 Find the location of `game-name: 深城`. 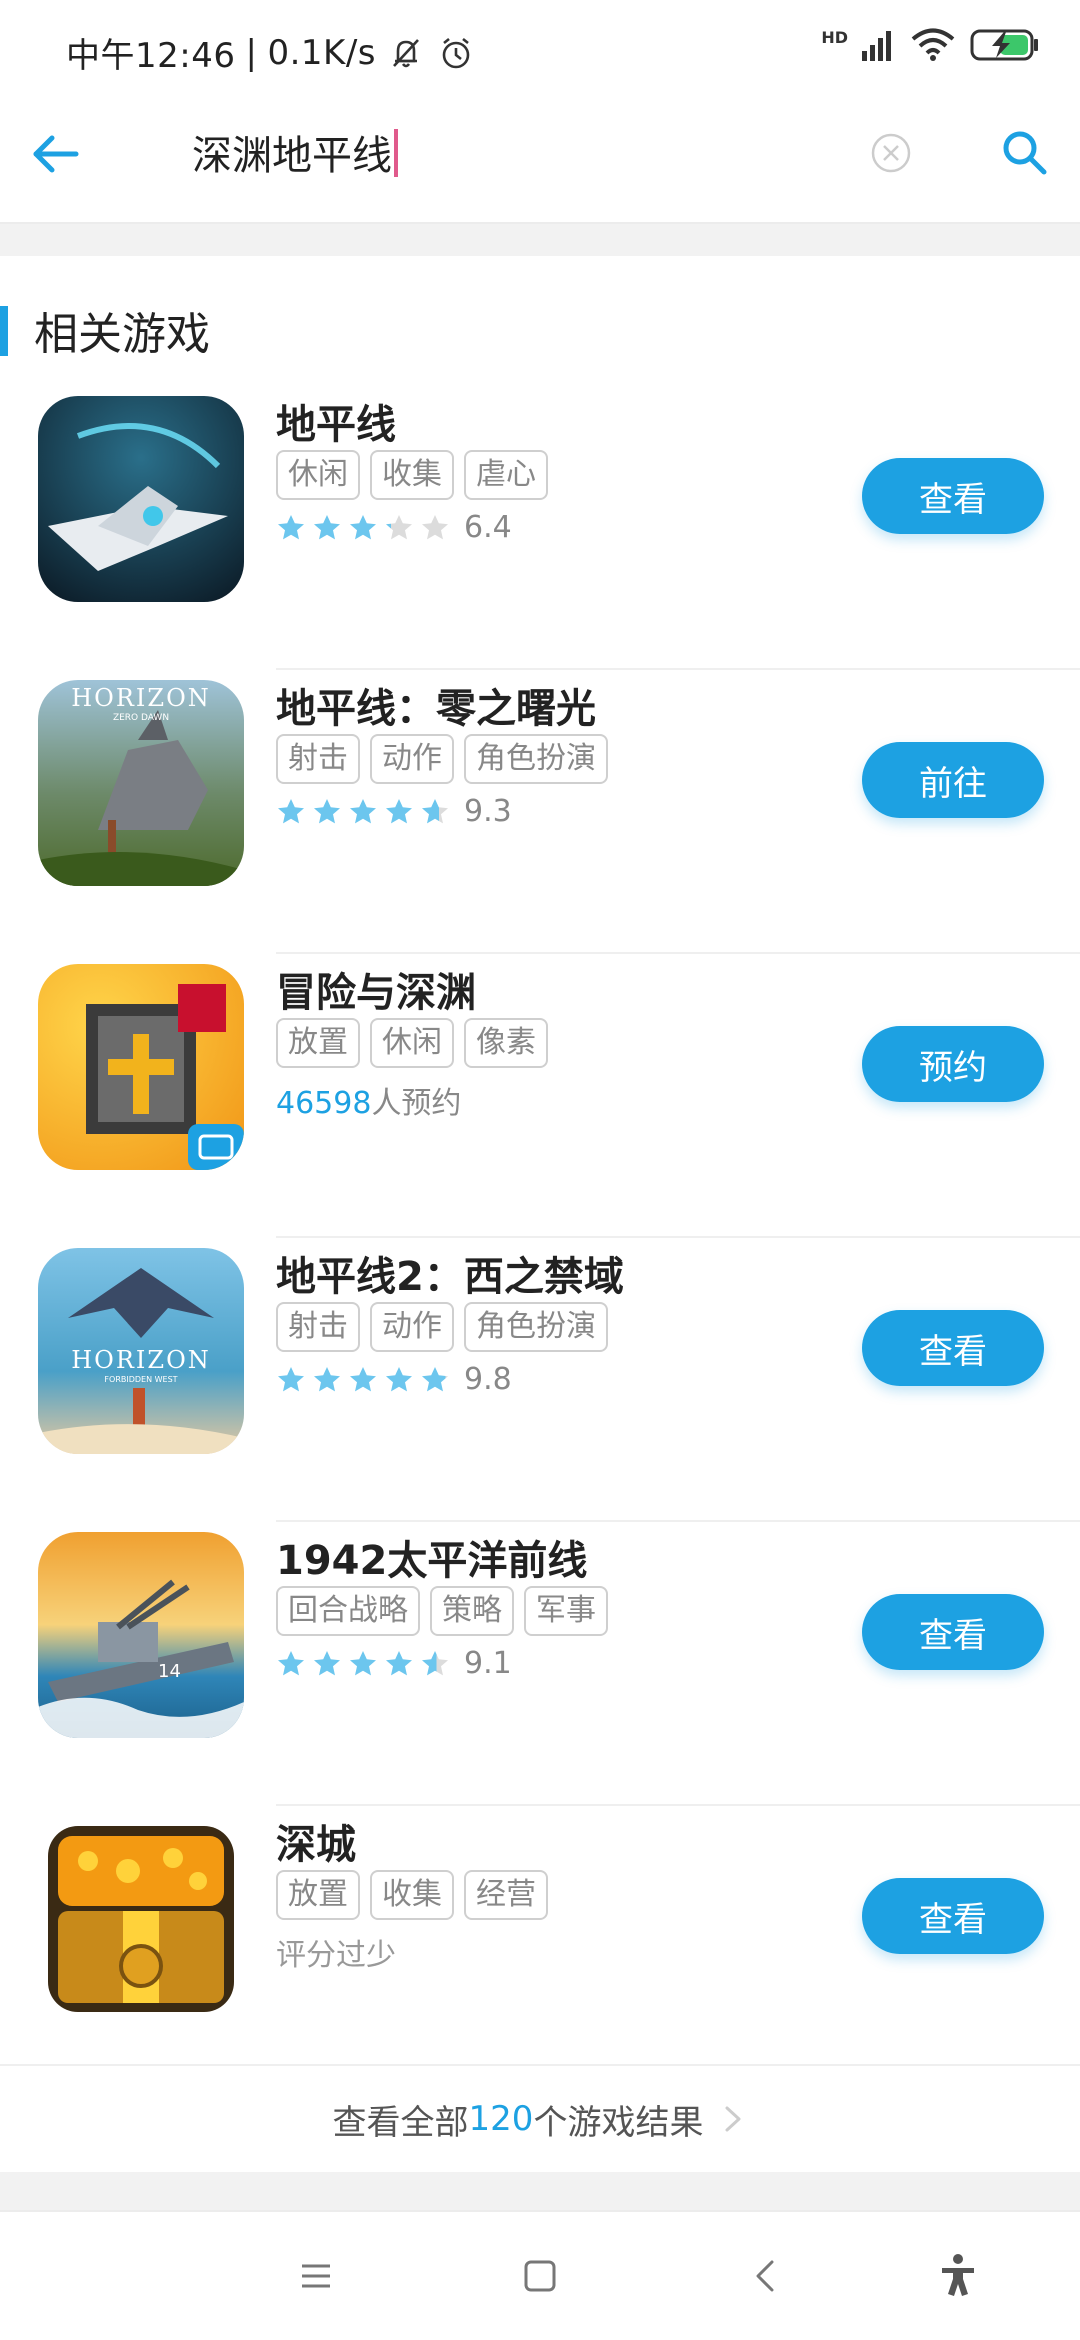

game-name: 深城 is located at coordinates (316, 1845).